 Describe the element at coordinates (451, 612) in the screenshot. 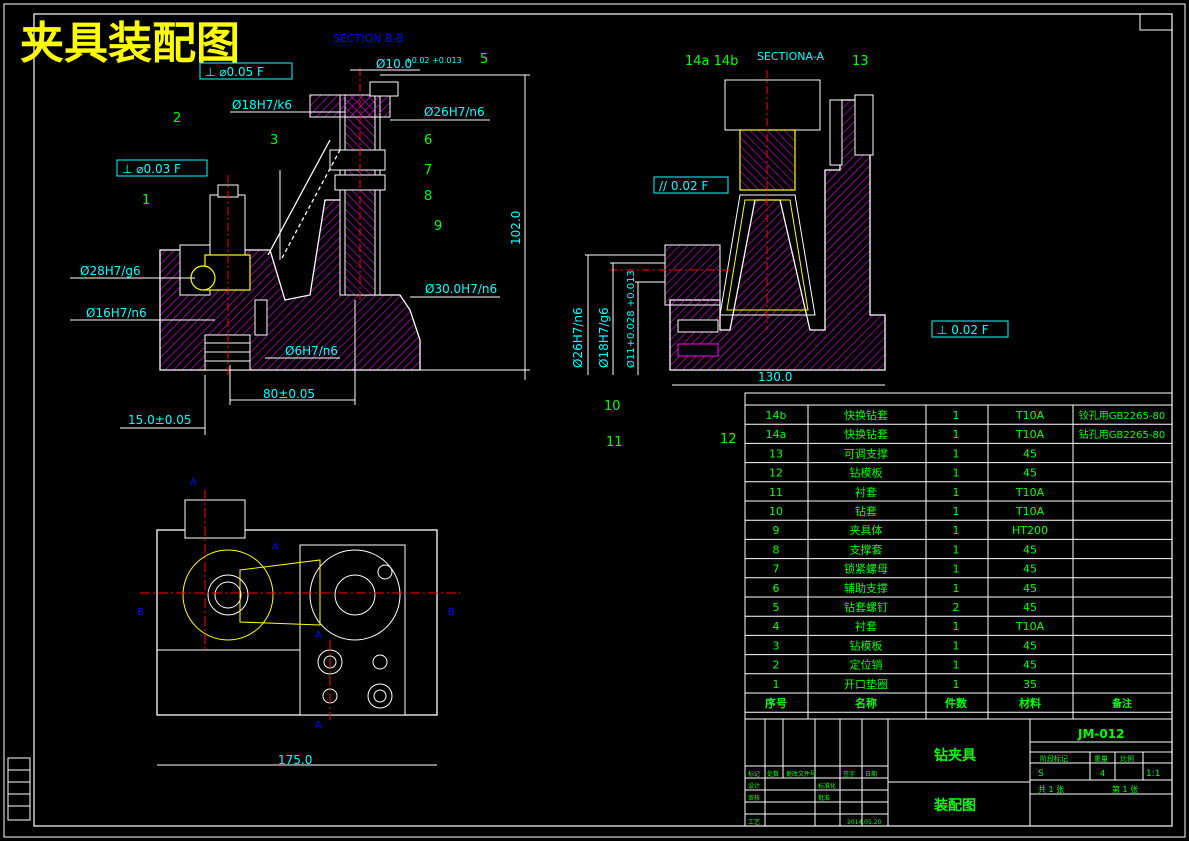

I see `label-b-2: B` at that location.